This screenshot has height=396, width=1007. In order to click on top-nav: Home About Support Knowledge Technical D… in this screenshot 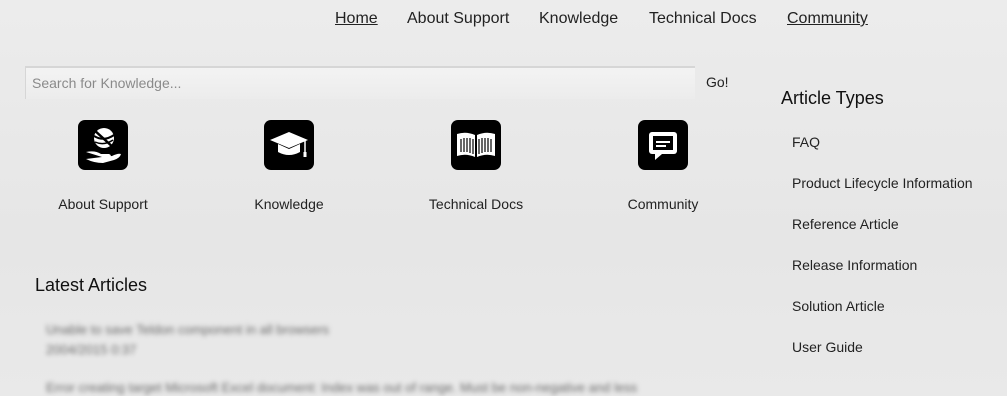, I will do `click(503, 20)`.